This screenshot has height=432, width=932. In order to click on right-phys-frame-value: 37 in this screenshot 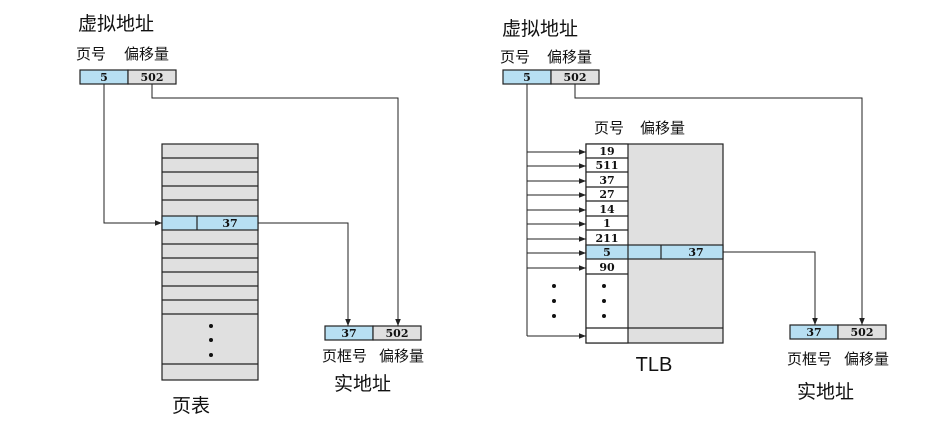, I will do `click(813, 332)`.